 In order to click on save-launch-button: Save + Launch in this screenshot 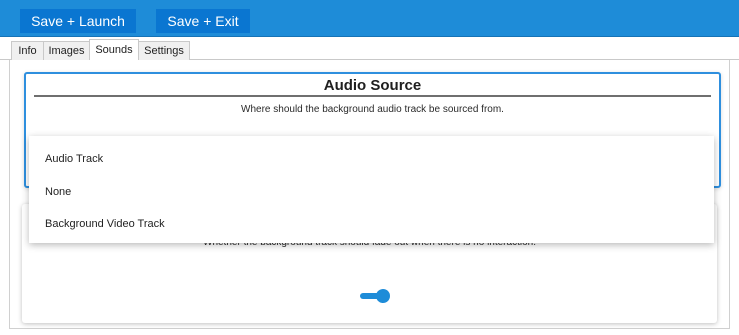, I will do `click(78, 21)`.